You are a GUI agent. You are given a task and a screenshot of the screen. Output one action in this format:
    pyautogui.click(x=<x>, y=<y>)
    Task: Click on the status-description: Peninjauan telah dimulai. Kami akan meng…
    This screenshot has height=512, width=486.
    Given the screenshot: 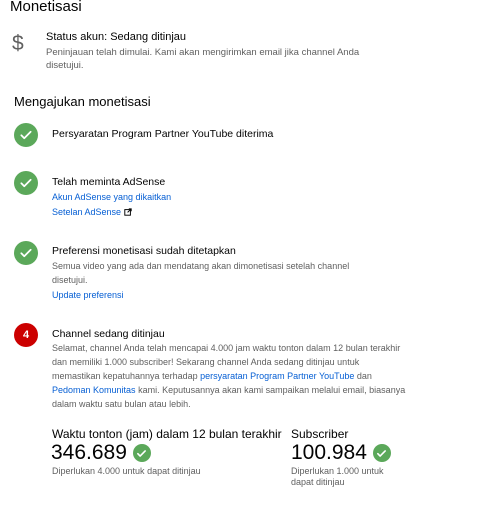 What is the action you would take?
    pyautogui.click(x=203, y=59)
    